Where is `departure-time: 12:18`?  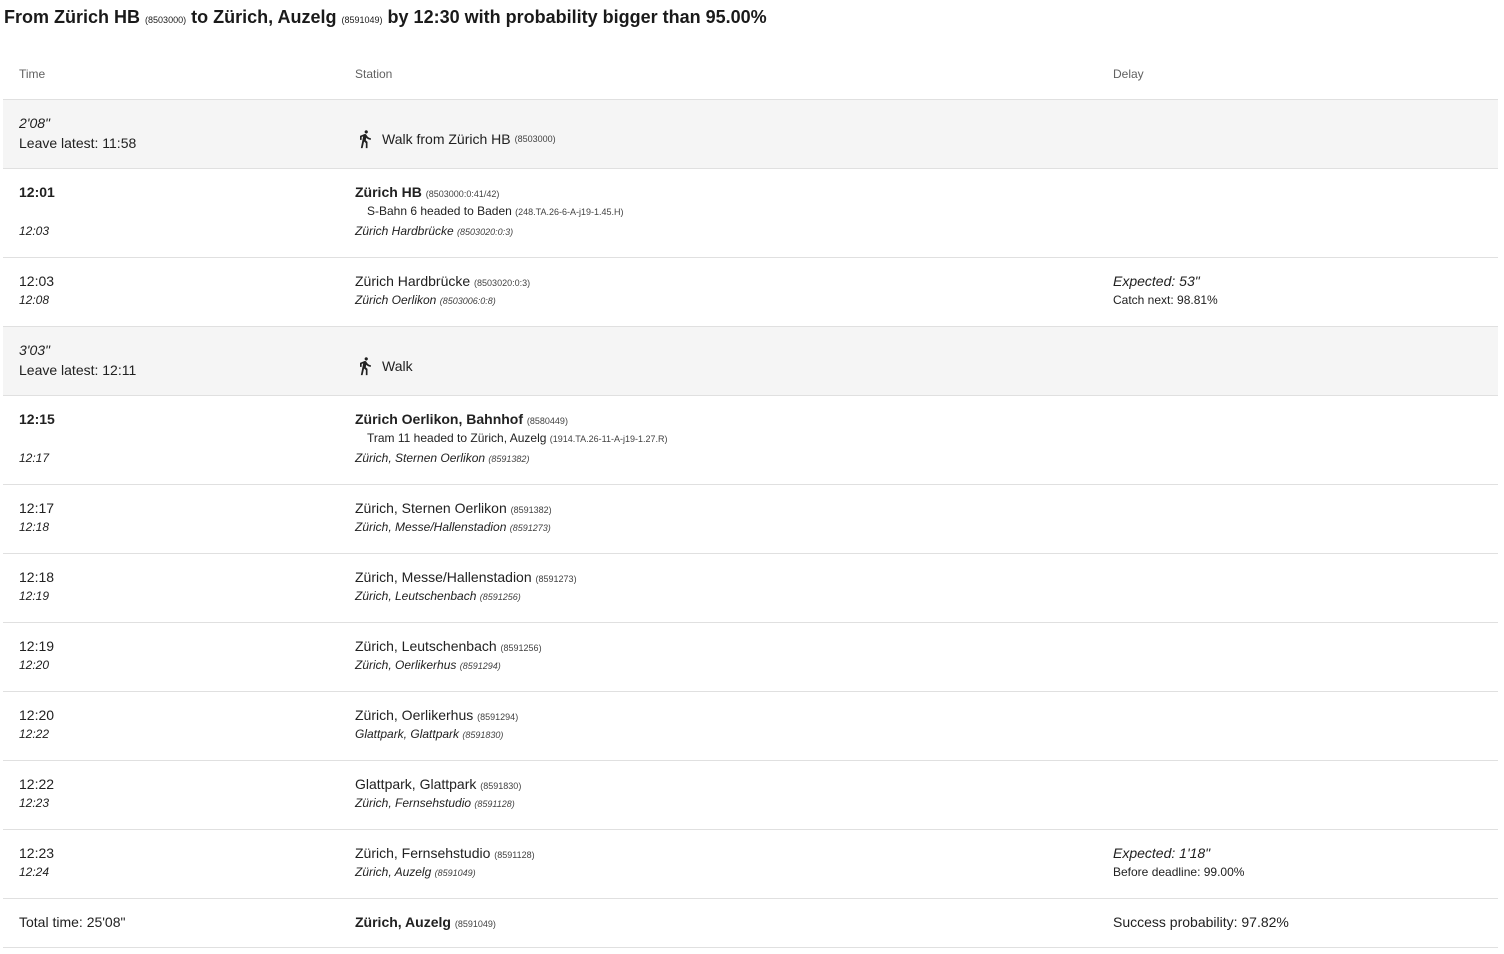
departure-time: 12:18 is located at coordinates (37, 577).